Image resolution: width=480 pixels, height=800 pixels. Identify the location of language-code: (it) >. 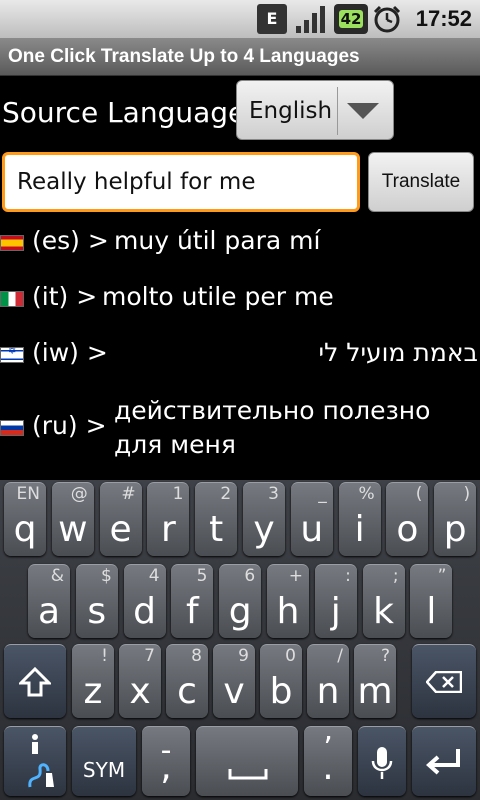
(65, 296).